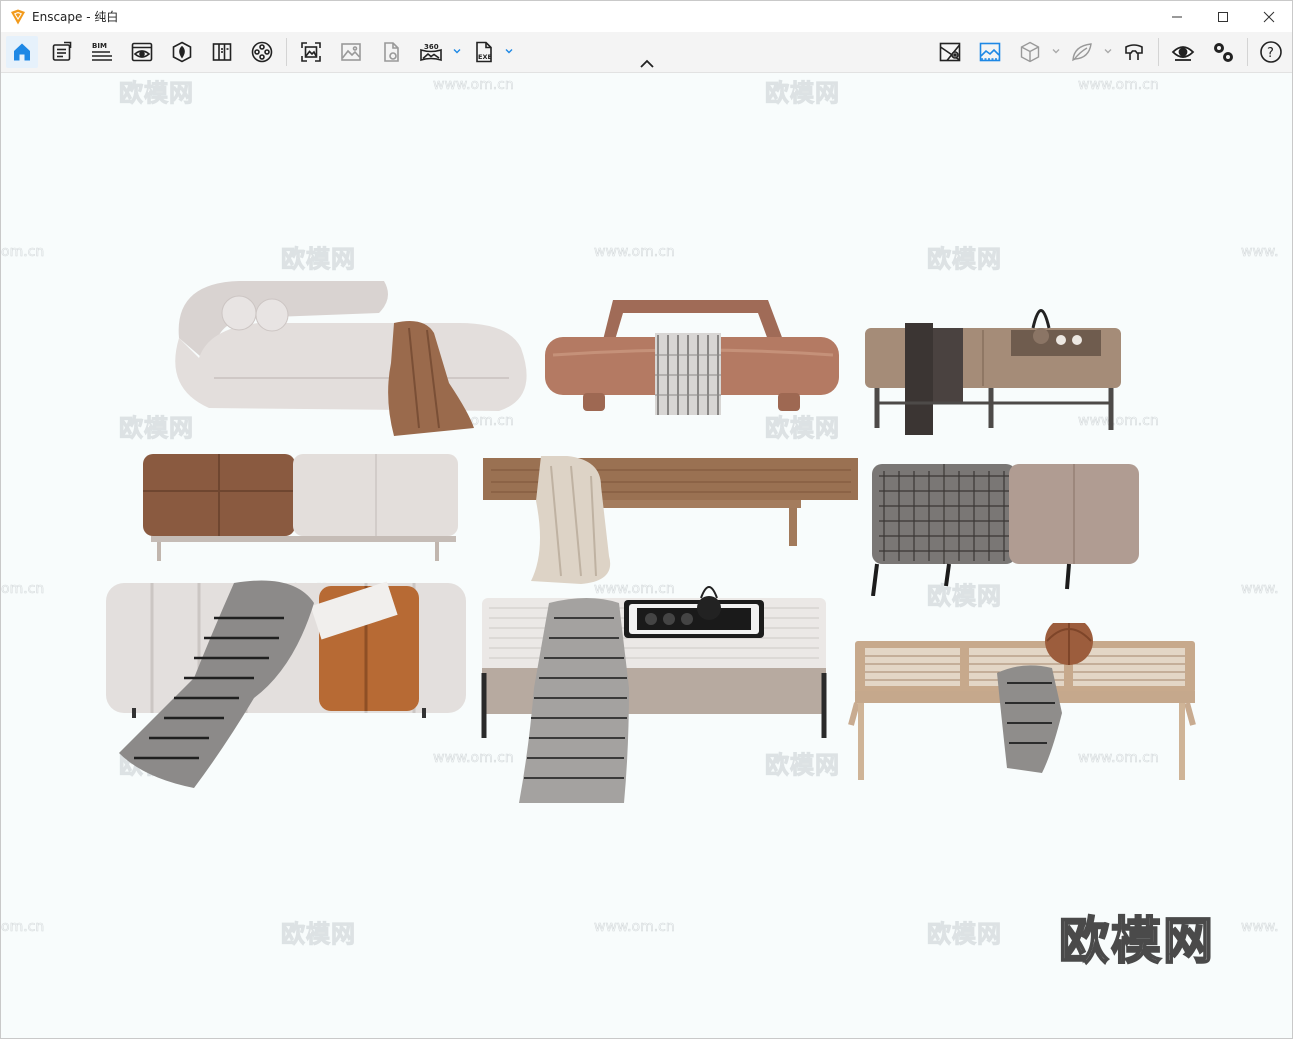  I want to click on window-title: Enscape - 纯白, so click(75, 17).